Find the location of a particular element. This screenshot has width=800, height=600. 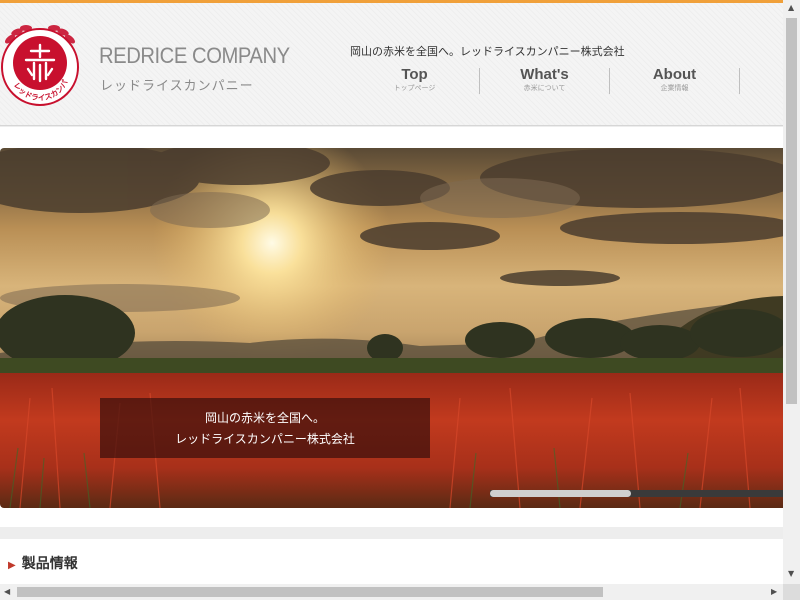

scrollbar-corner is located at coordinates (791, 592).